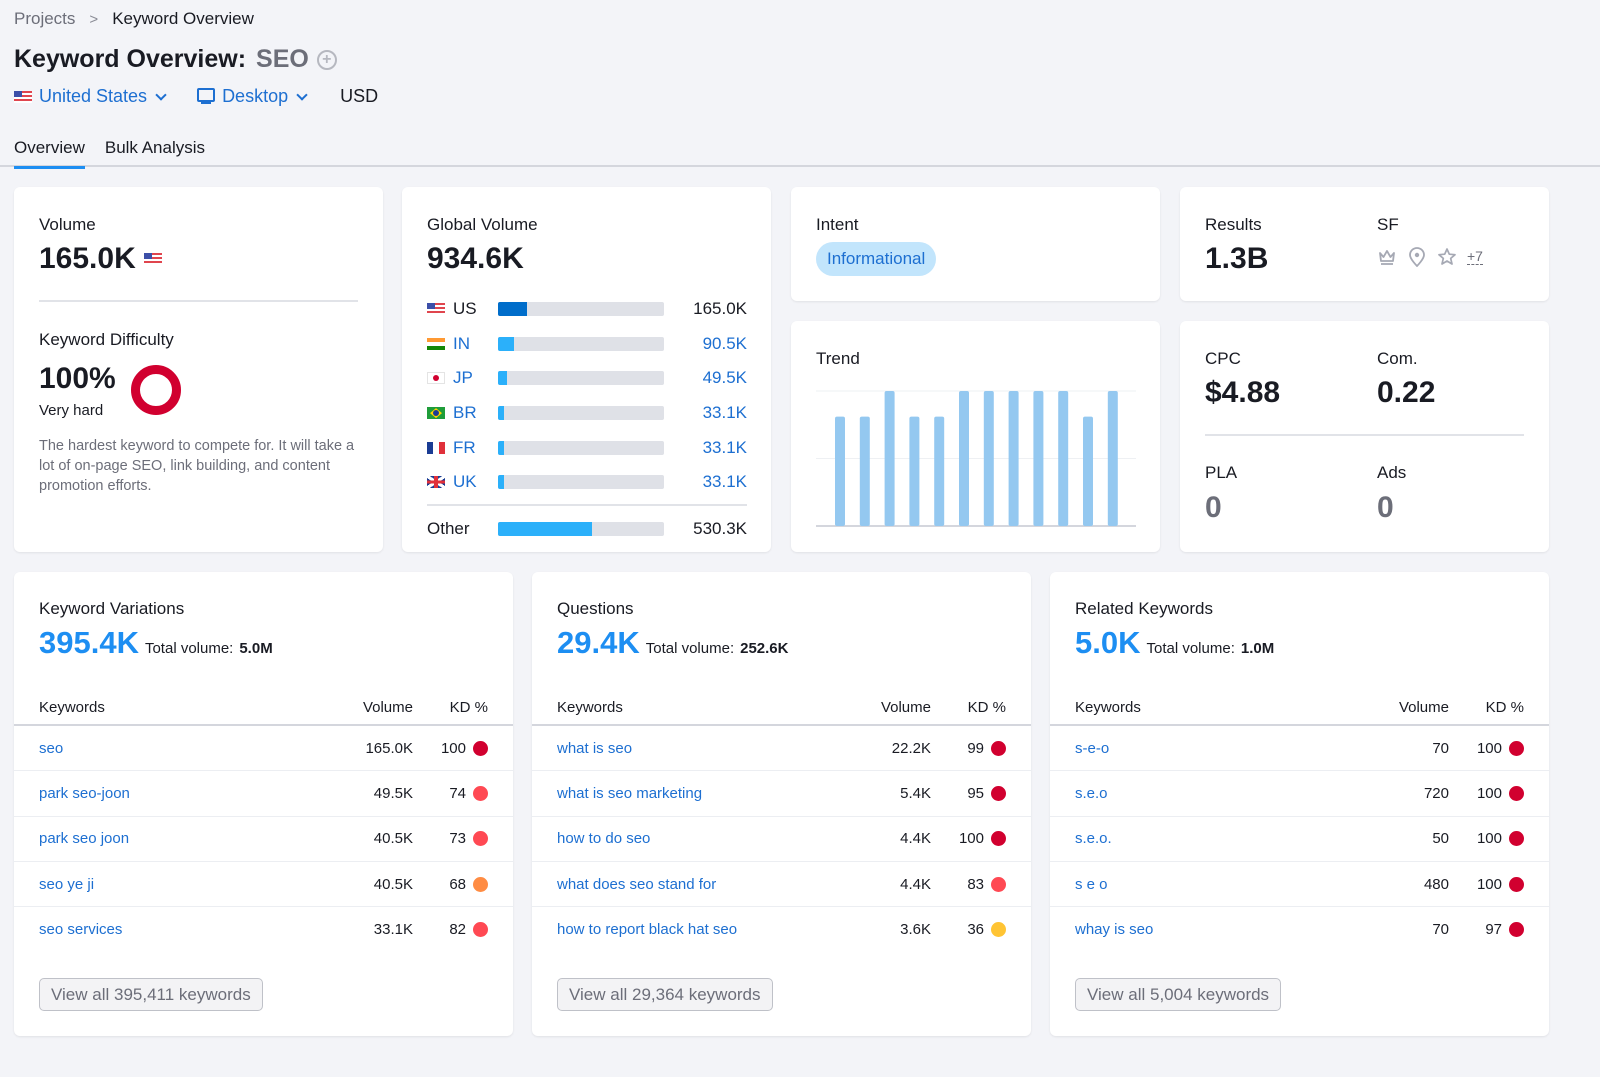 The image size is (1600, 1077). Describe the element at coordinates (975, 436) in the screenshot. I see `trend-card: Trend` at that location.